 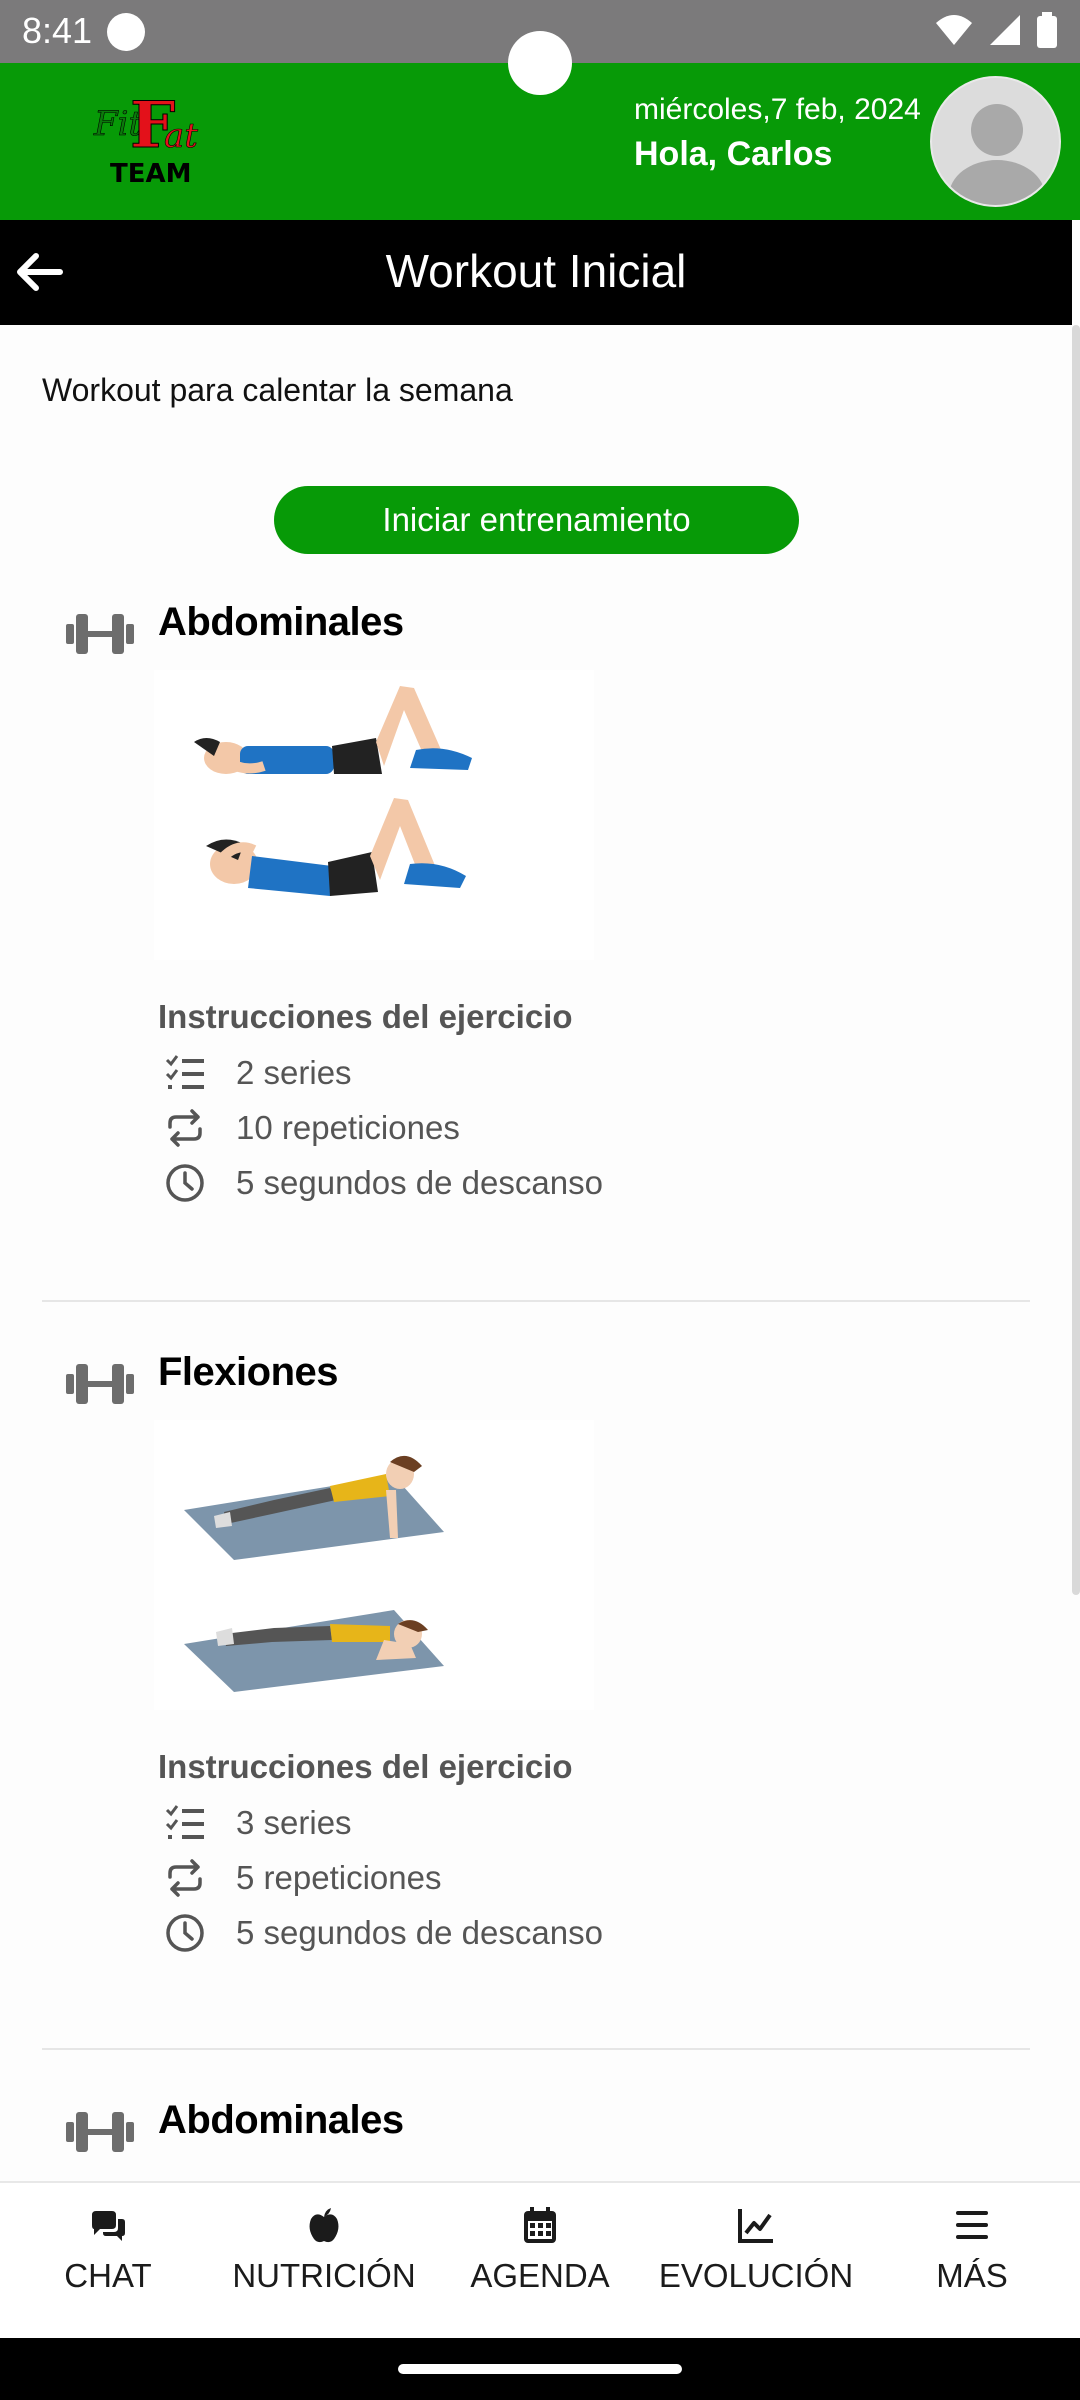 What do you see at coordinates (324, 2250) in the screenshot?
I see `nav-nutricion: NUTRICIÓN` at bounding box center [324, 2250].